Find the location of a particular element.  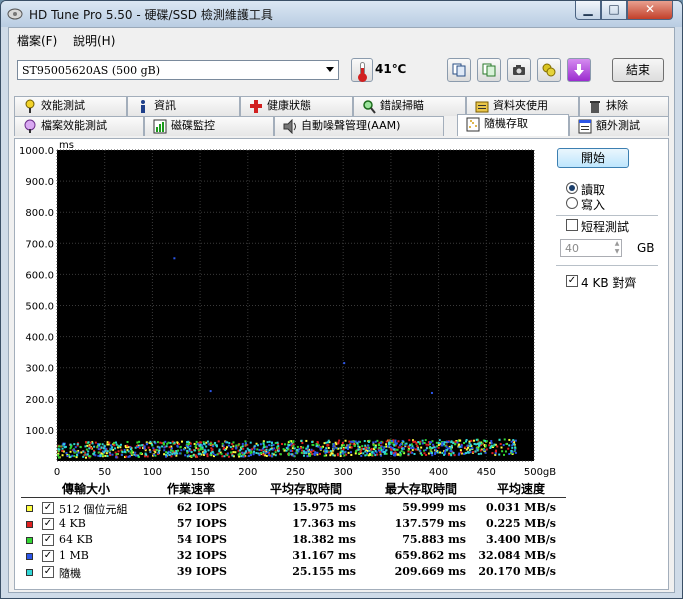

close-button: ✕ is located at coordinates (650, 10).